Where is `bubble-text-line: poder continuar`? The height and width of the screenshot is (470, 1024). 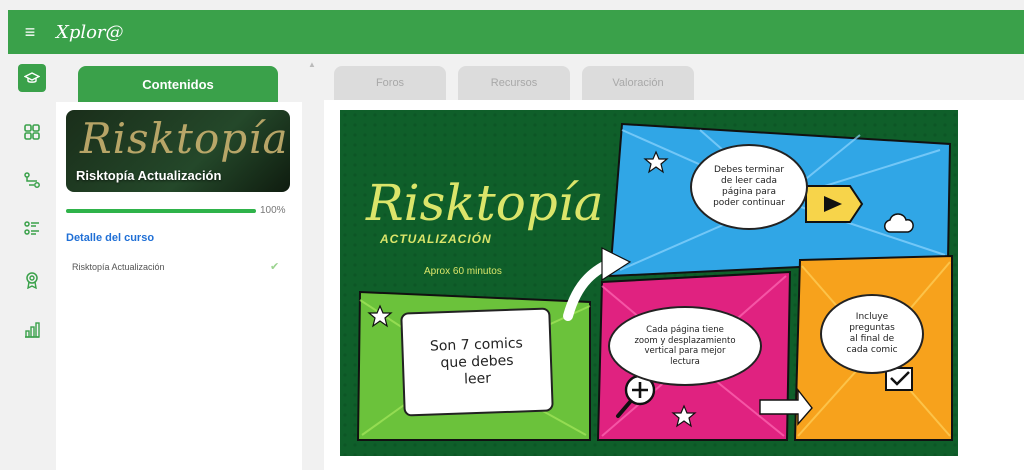
bubble-text-line: poder continuar is located at coordinates (749, 203).